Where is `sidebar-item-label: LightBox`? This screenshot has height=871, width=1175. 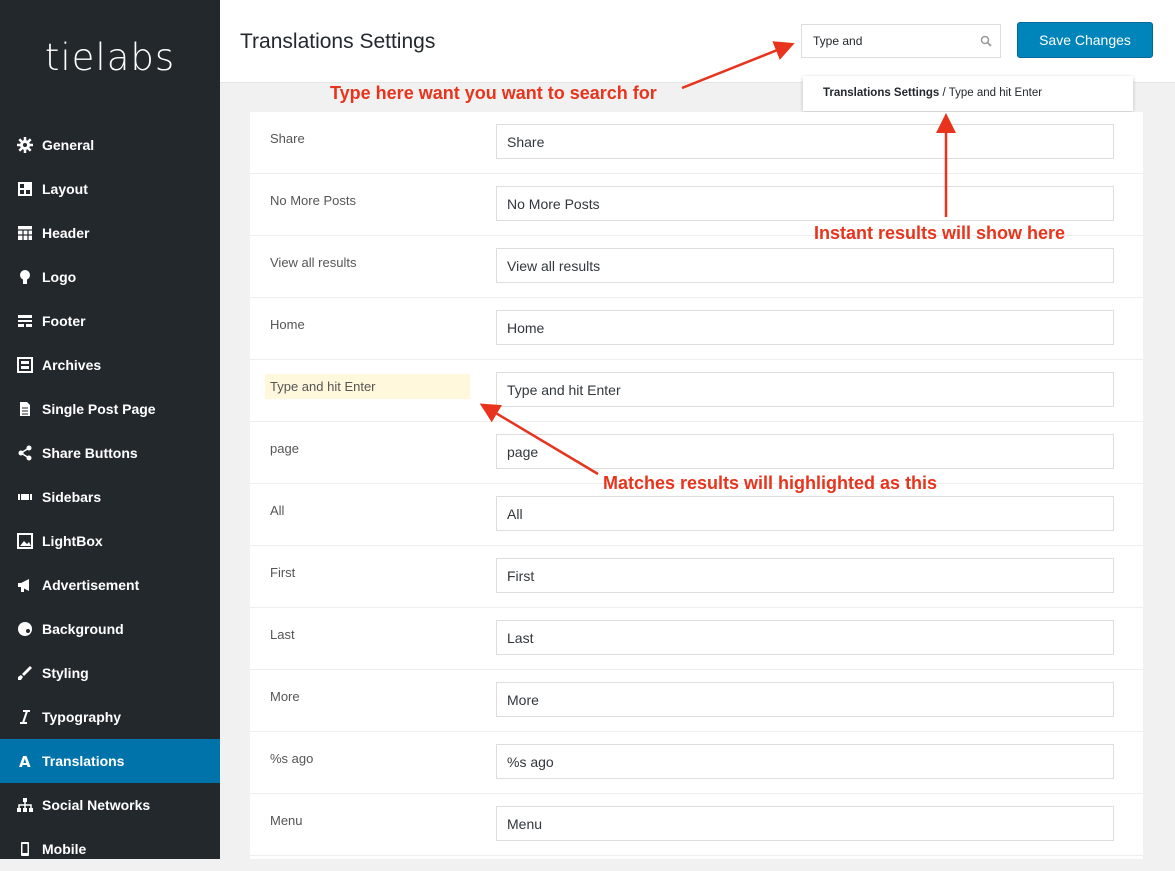 sidebar-item-label: LightBox is located at coordinates (72, 541).